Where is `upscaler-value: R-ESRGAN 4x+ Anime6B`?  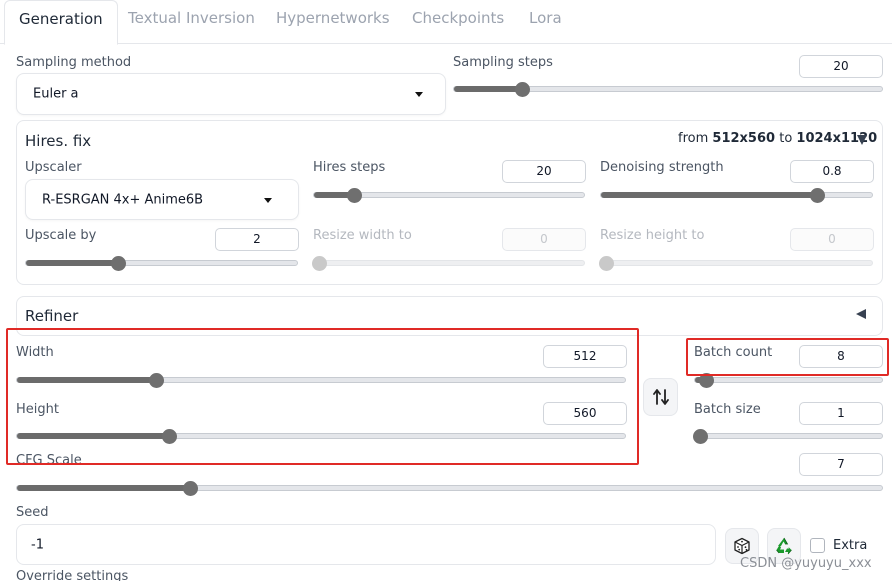 upscaler-value: R-ESRGAN 4x+ Anime6B is located at coordinates (123, 199).